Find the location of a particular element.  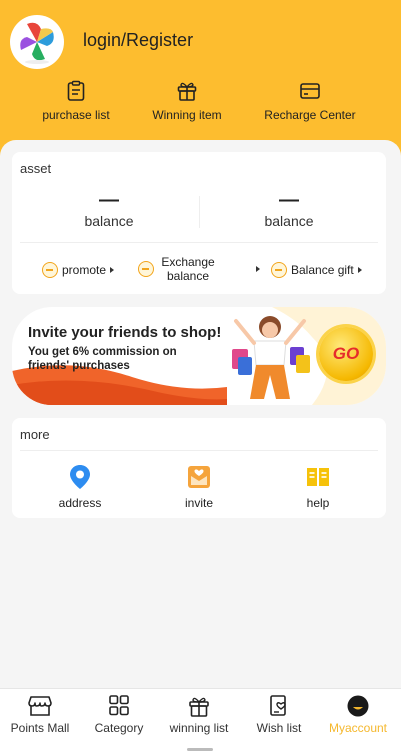

tab-winning-list: winning list is located at coordinates (199, 715).